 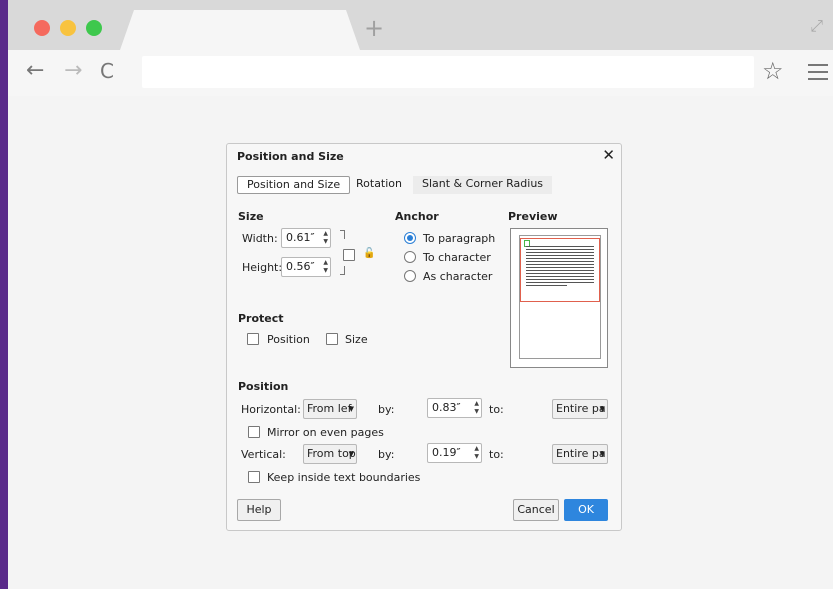 I want to click on lock-icon: 🔓, so click(x=369, y=253).